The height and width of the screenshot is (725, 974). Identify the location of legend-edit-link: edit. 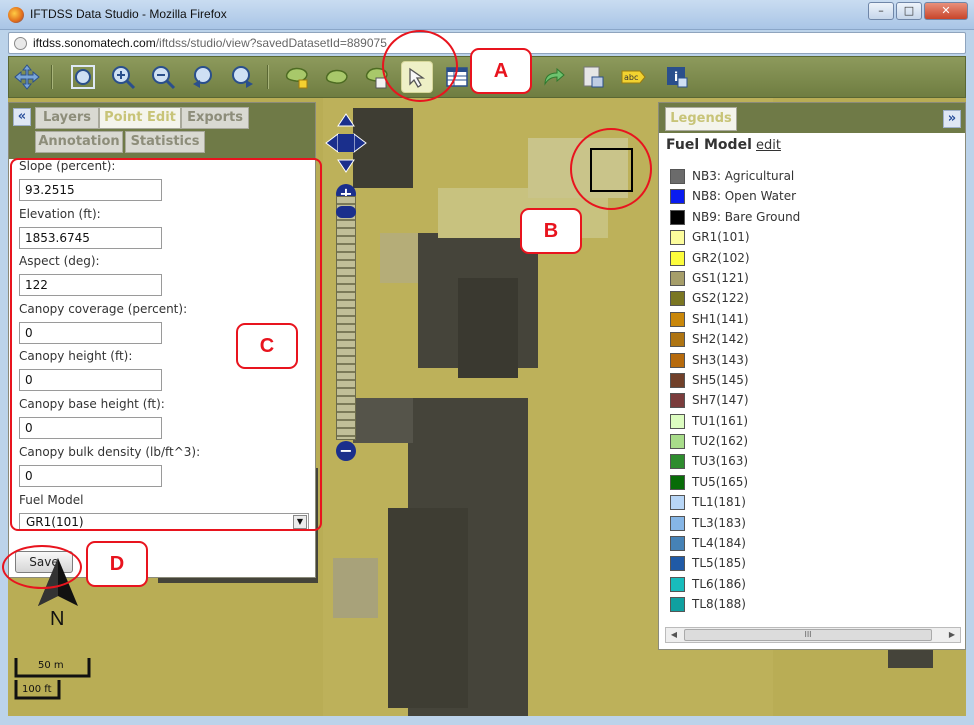
(768, 145).